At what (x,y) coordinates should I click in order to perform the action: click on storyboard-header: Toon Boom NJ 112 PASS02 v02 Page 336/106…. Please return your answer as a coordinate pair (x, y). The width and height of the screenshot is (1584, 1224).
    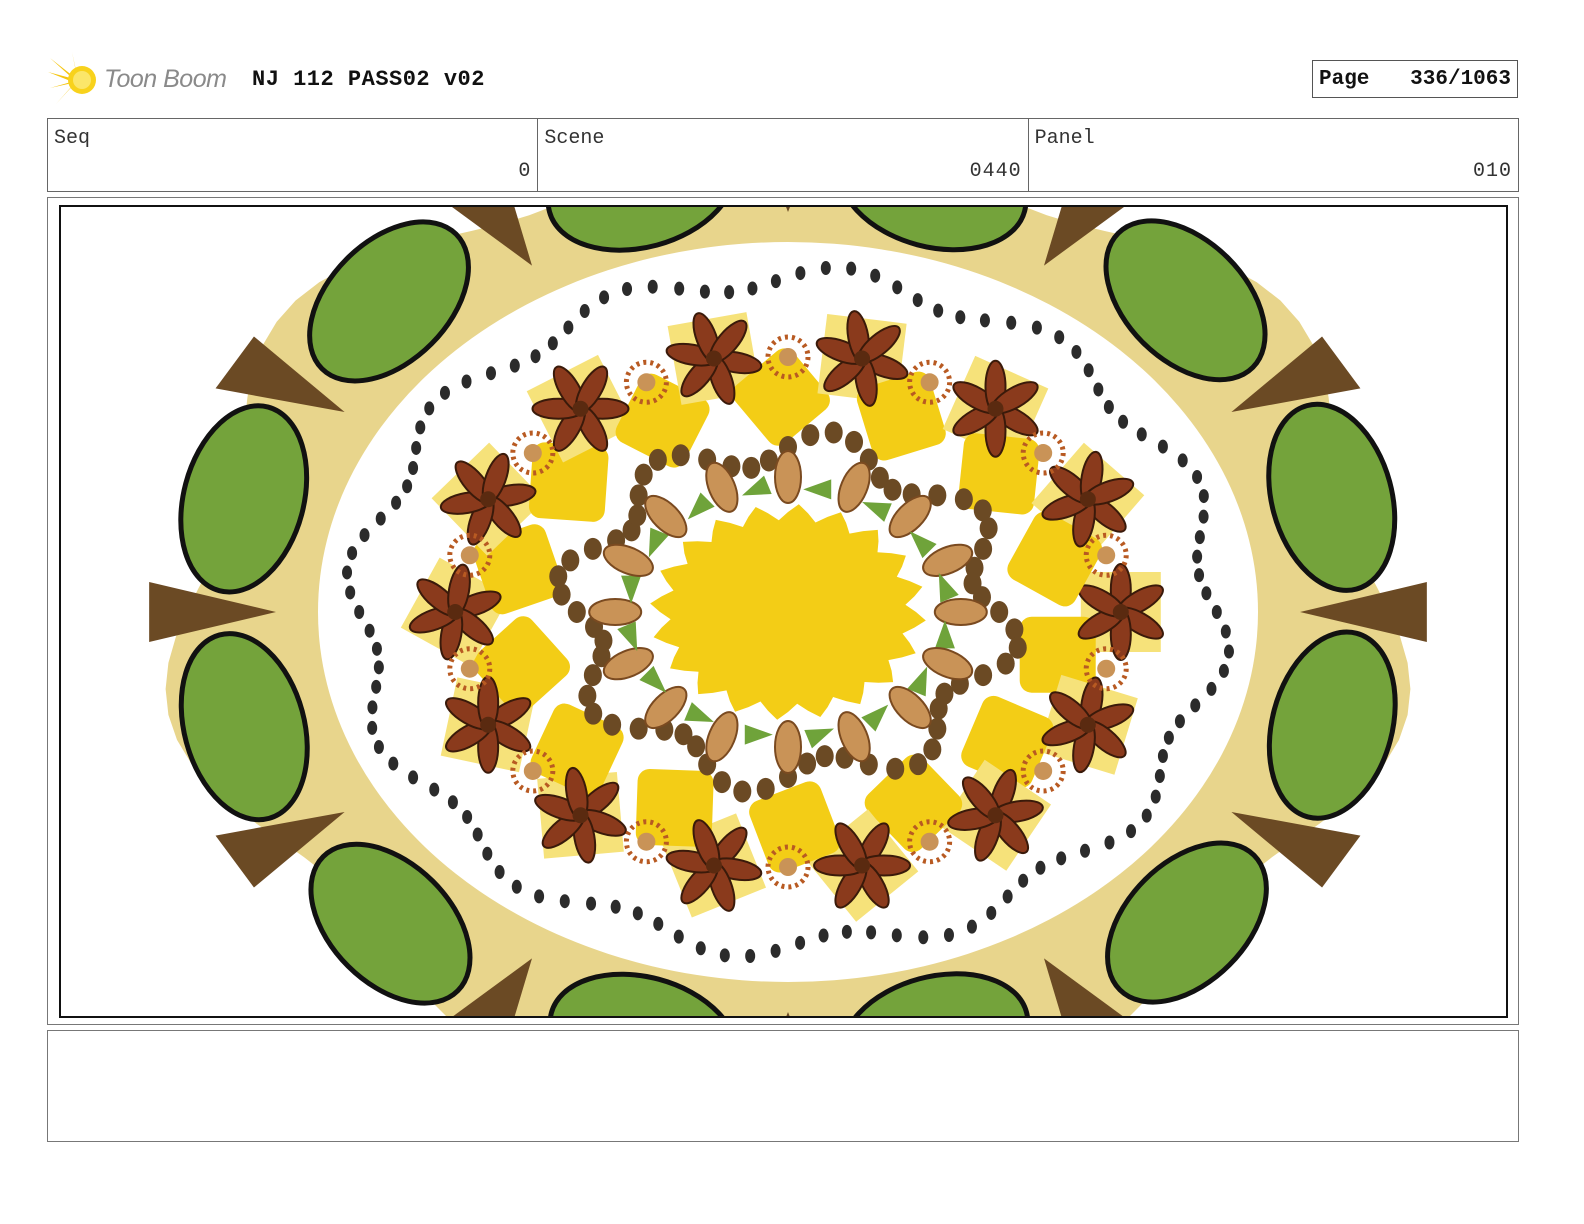
    Looking at the image, I should click on (784, 80).